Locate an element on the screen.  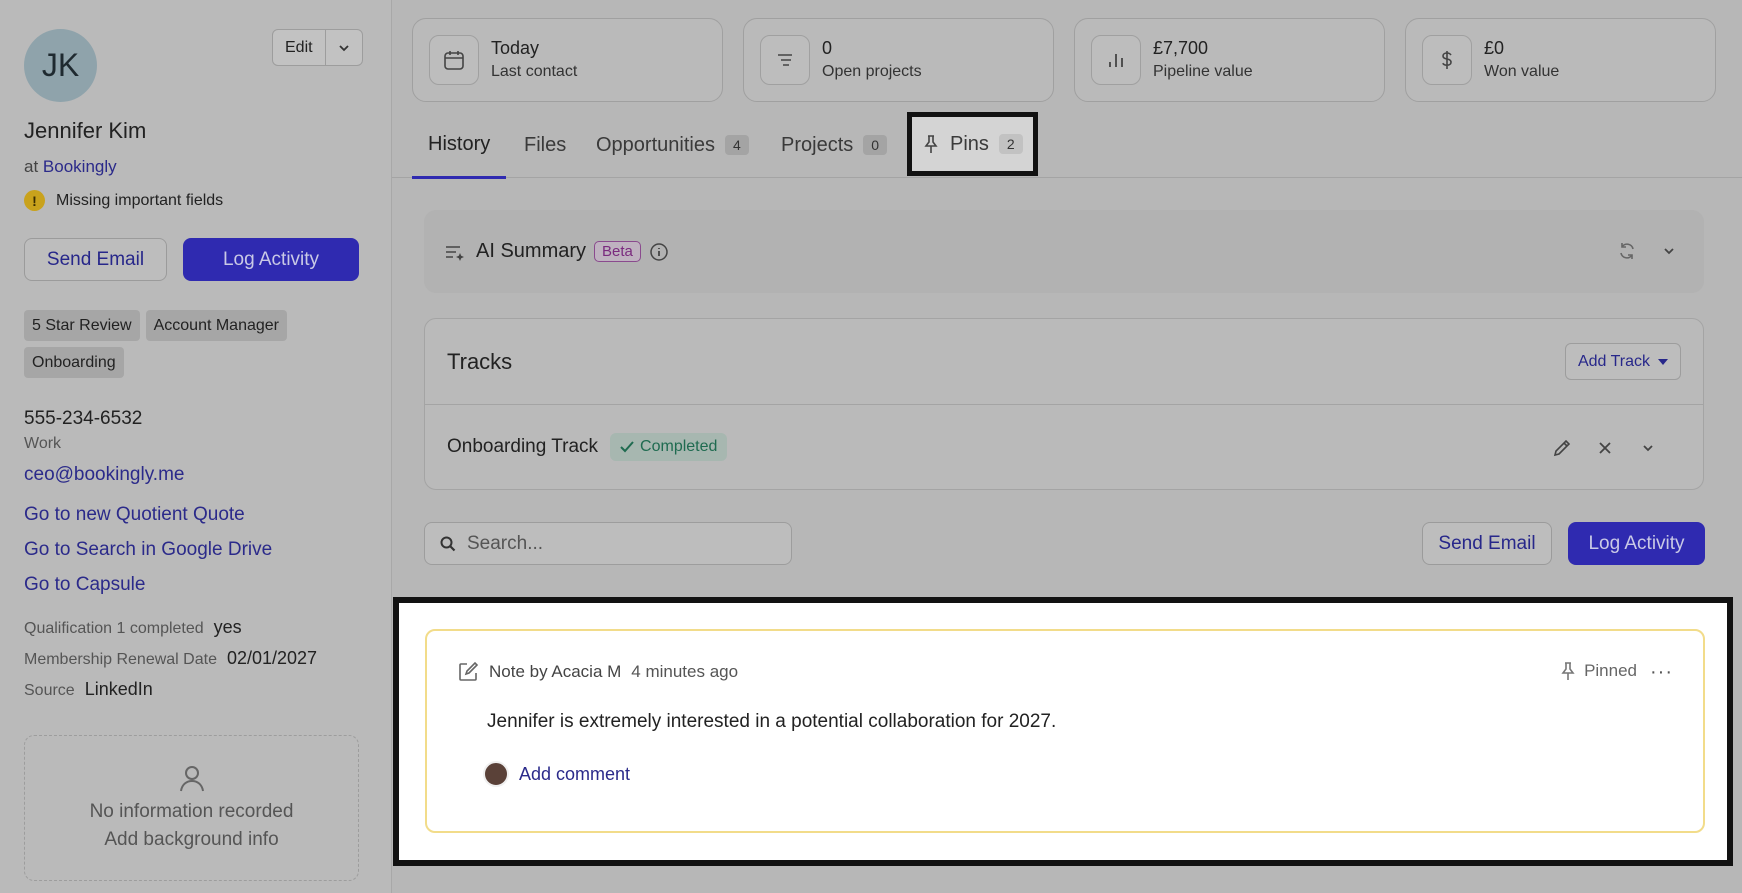
background-empty-text: No information recorded is located at coordinates (191, 811).